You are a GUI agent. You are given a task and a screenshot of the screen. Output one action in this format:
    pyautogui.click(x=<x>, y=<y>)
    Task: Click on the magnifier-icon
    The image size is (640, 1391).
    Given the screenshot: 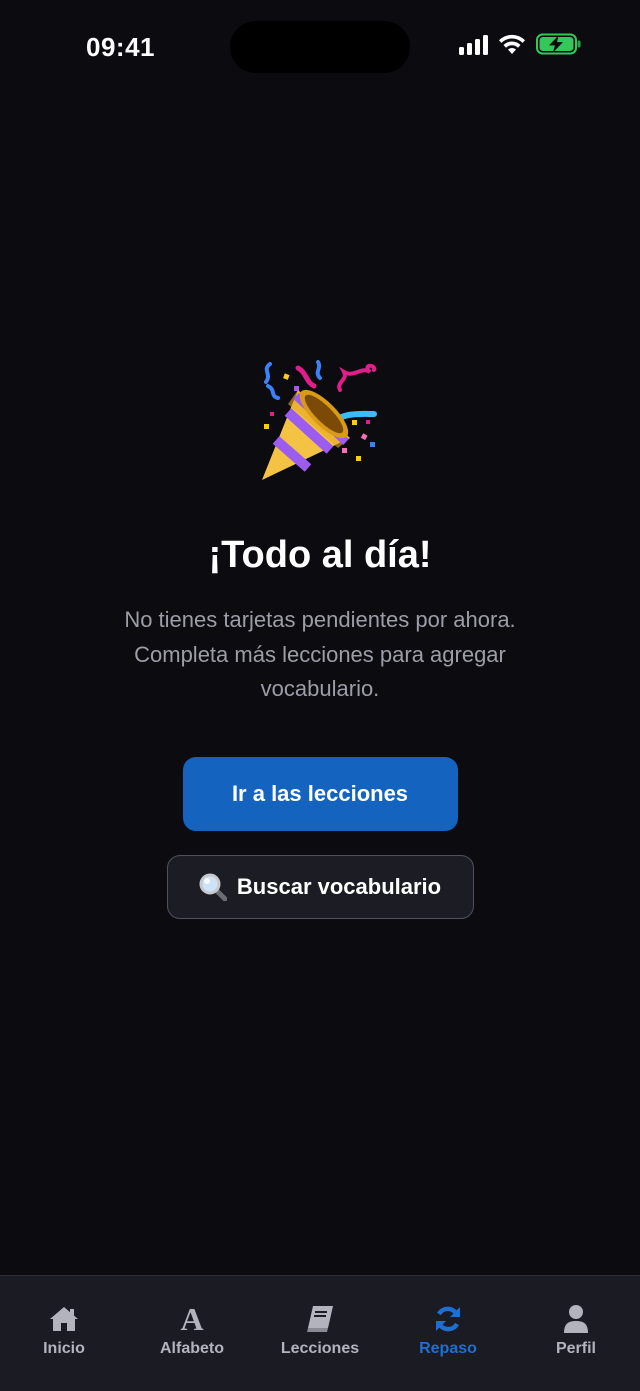 What is the action you would take?
    pyautogui.click(x=213, y=887)
    